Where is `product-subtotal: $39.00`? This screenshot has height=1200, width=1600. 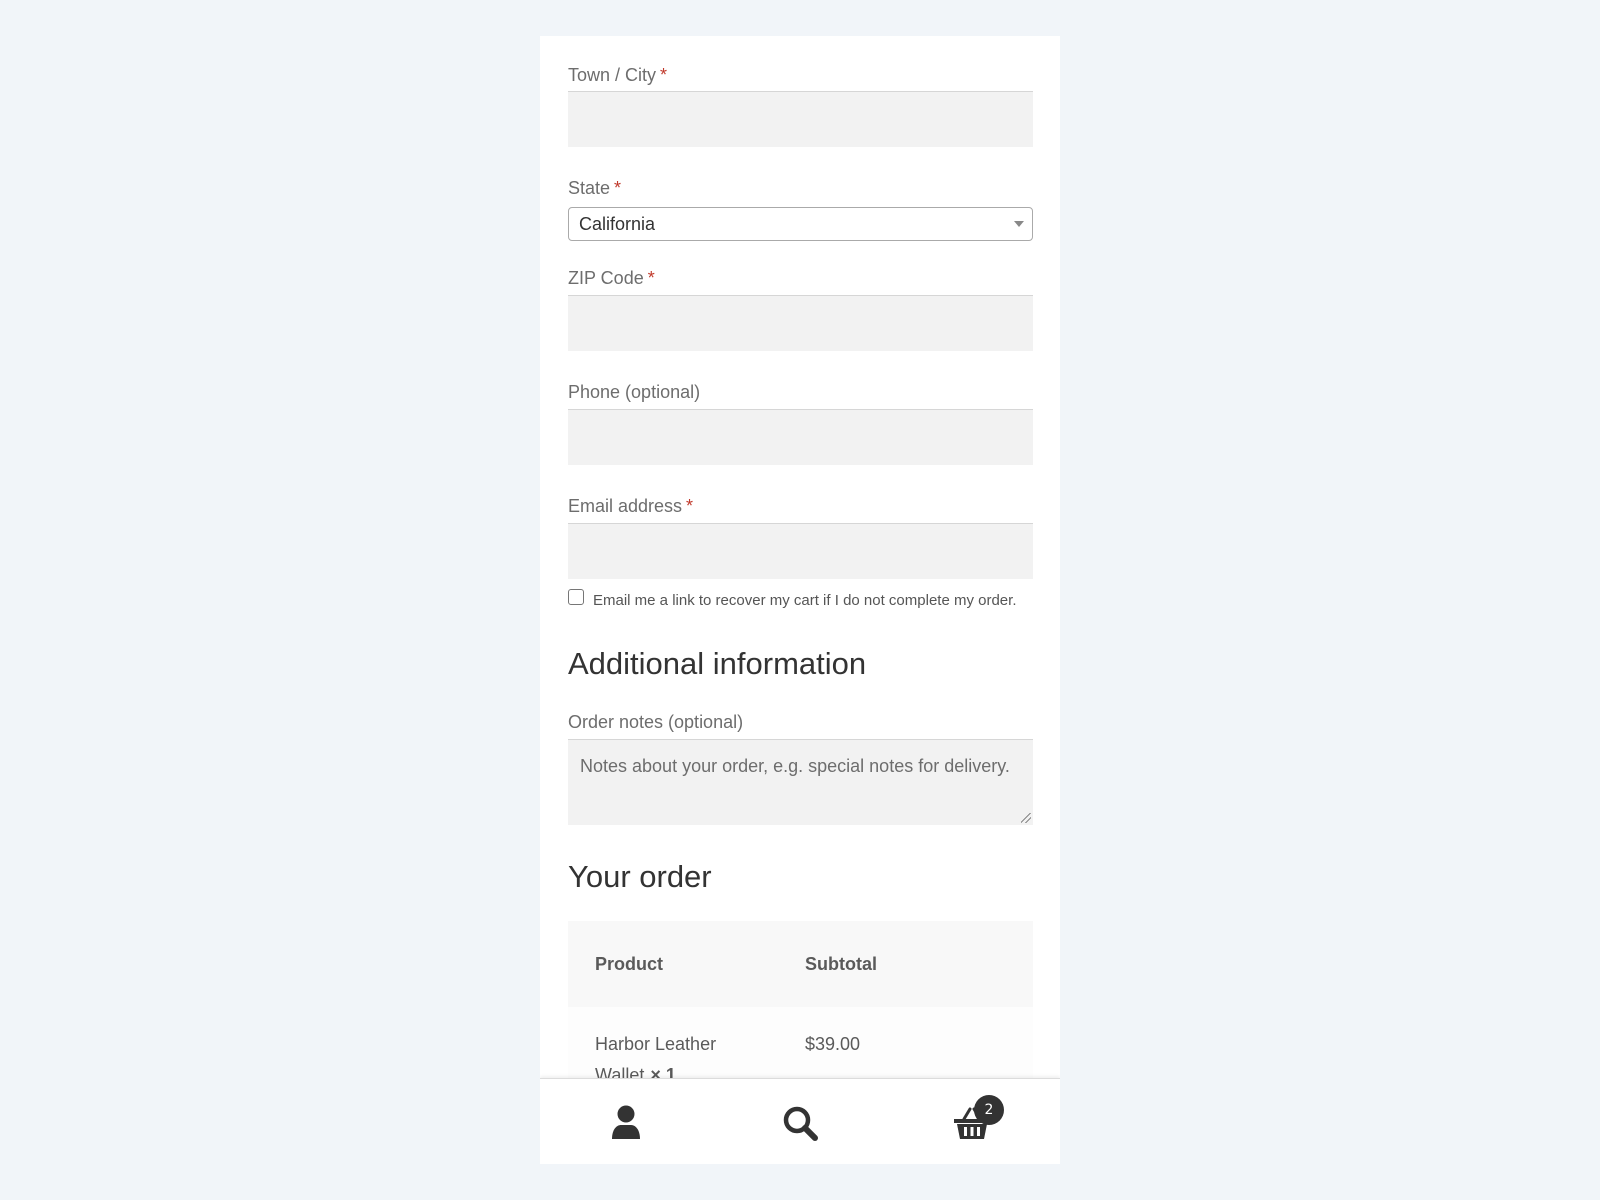 product-subtotal: $39.00 is located at coordinates (833, 1044).